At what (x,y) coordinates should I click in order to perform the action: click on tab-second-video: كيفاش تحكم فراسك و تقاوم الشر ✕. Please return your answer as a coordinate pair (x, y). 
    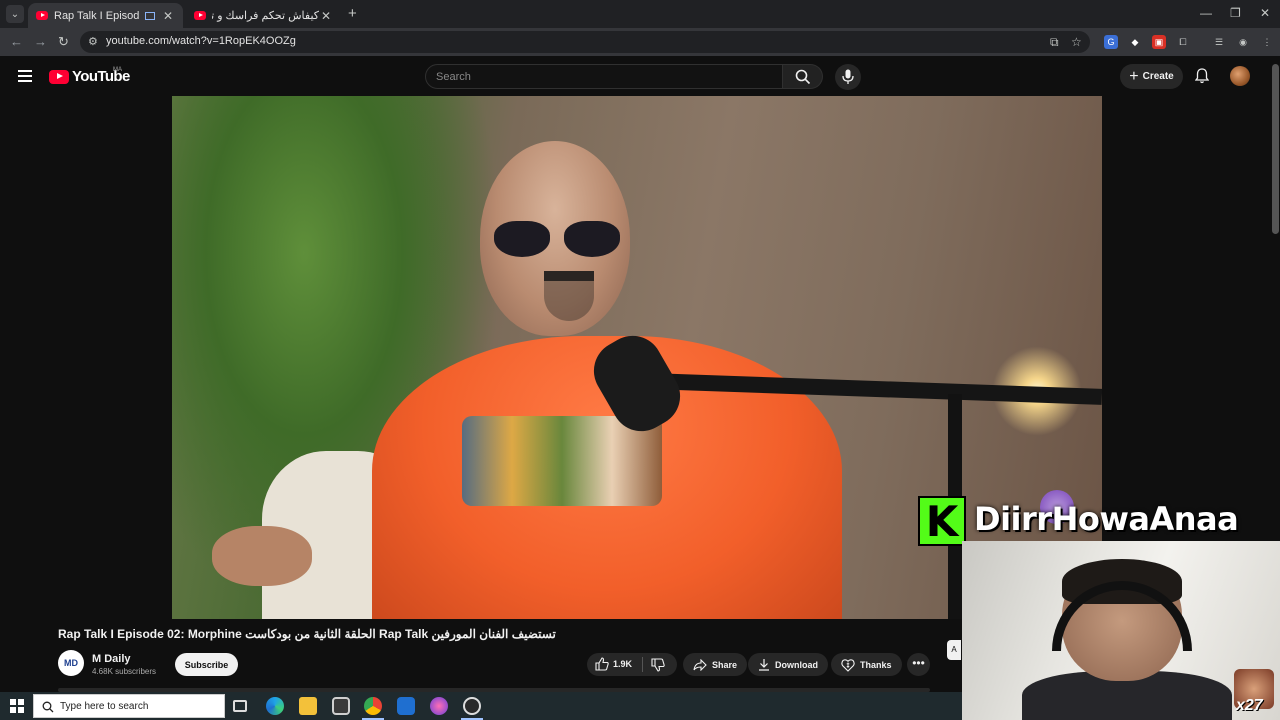
    Looking at the image, I should click on (263, 15).